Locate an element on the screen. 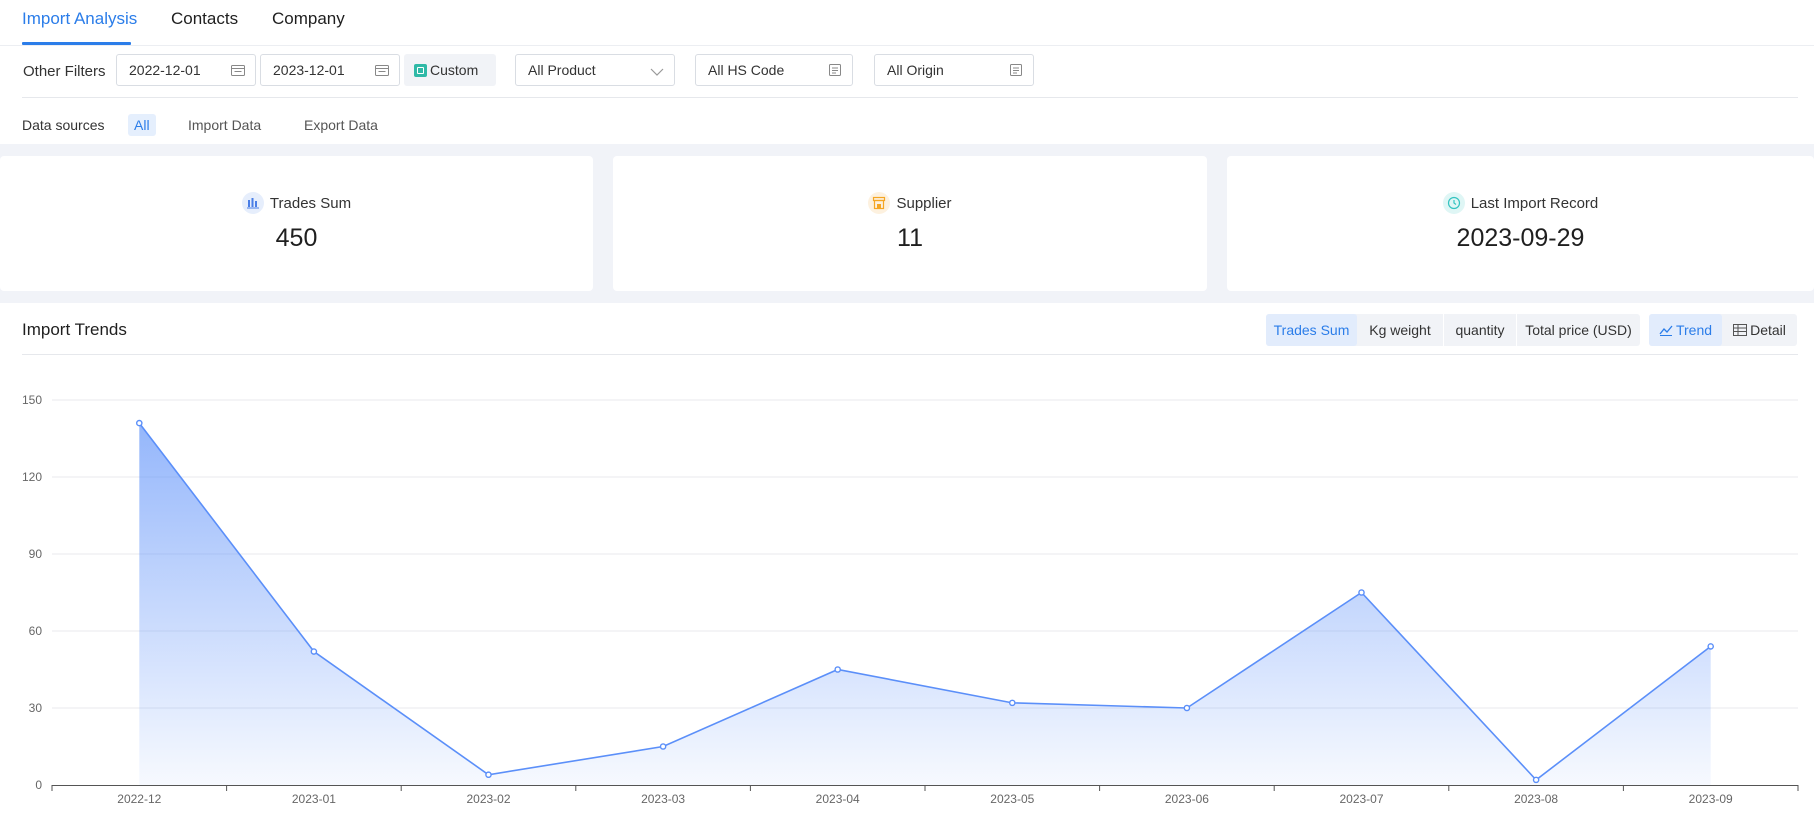  x-tick-label: 2023-01 is located at coordinates (314, 799).